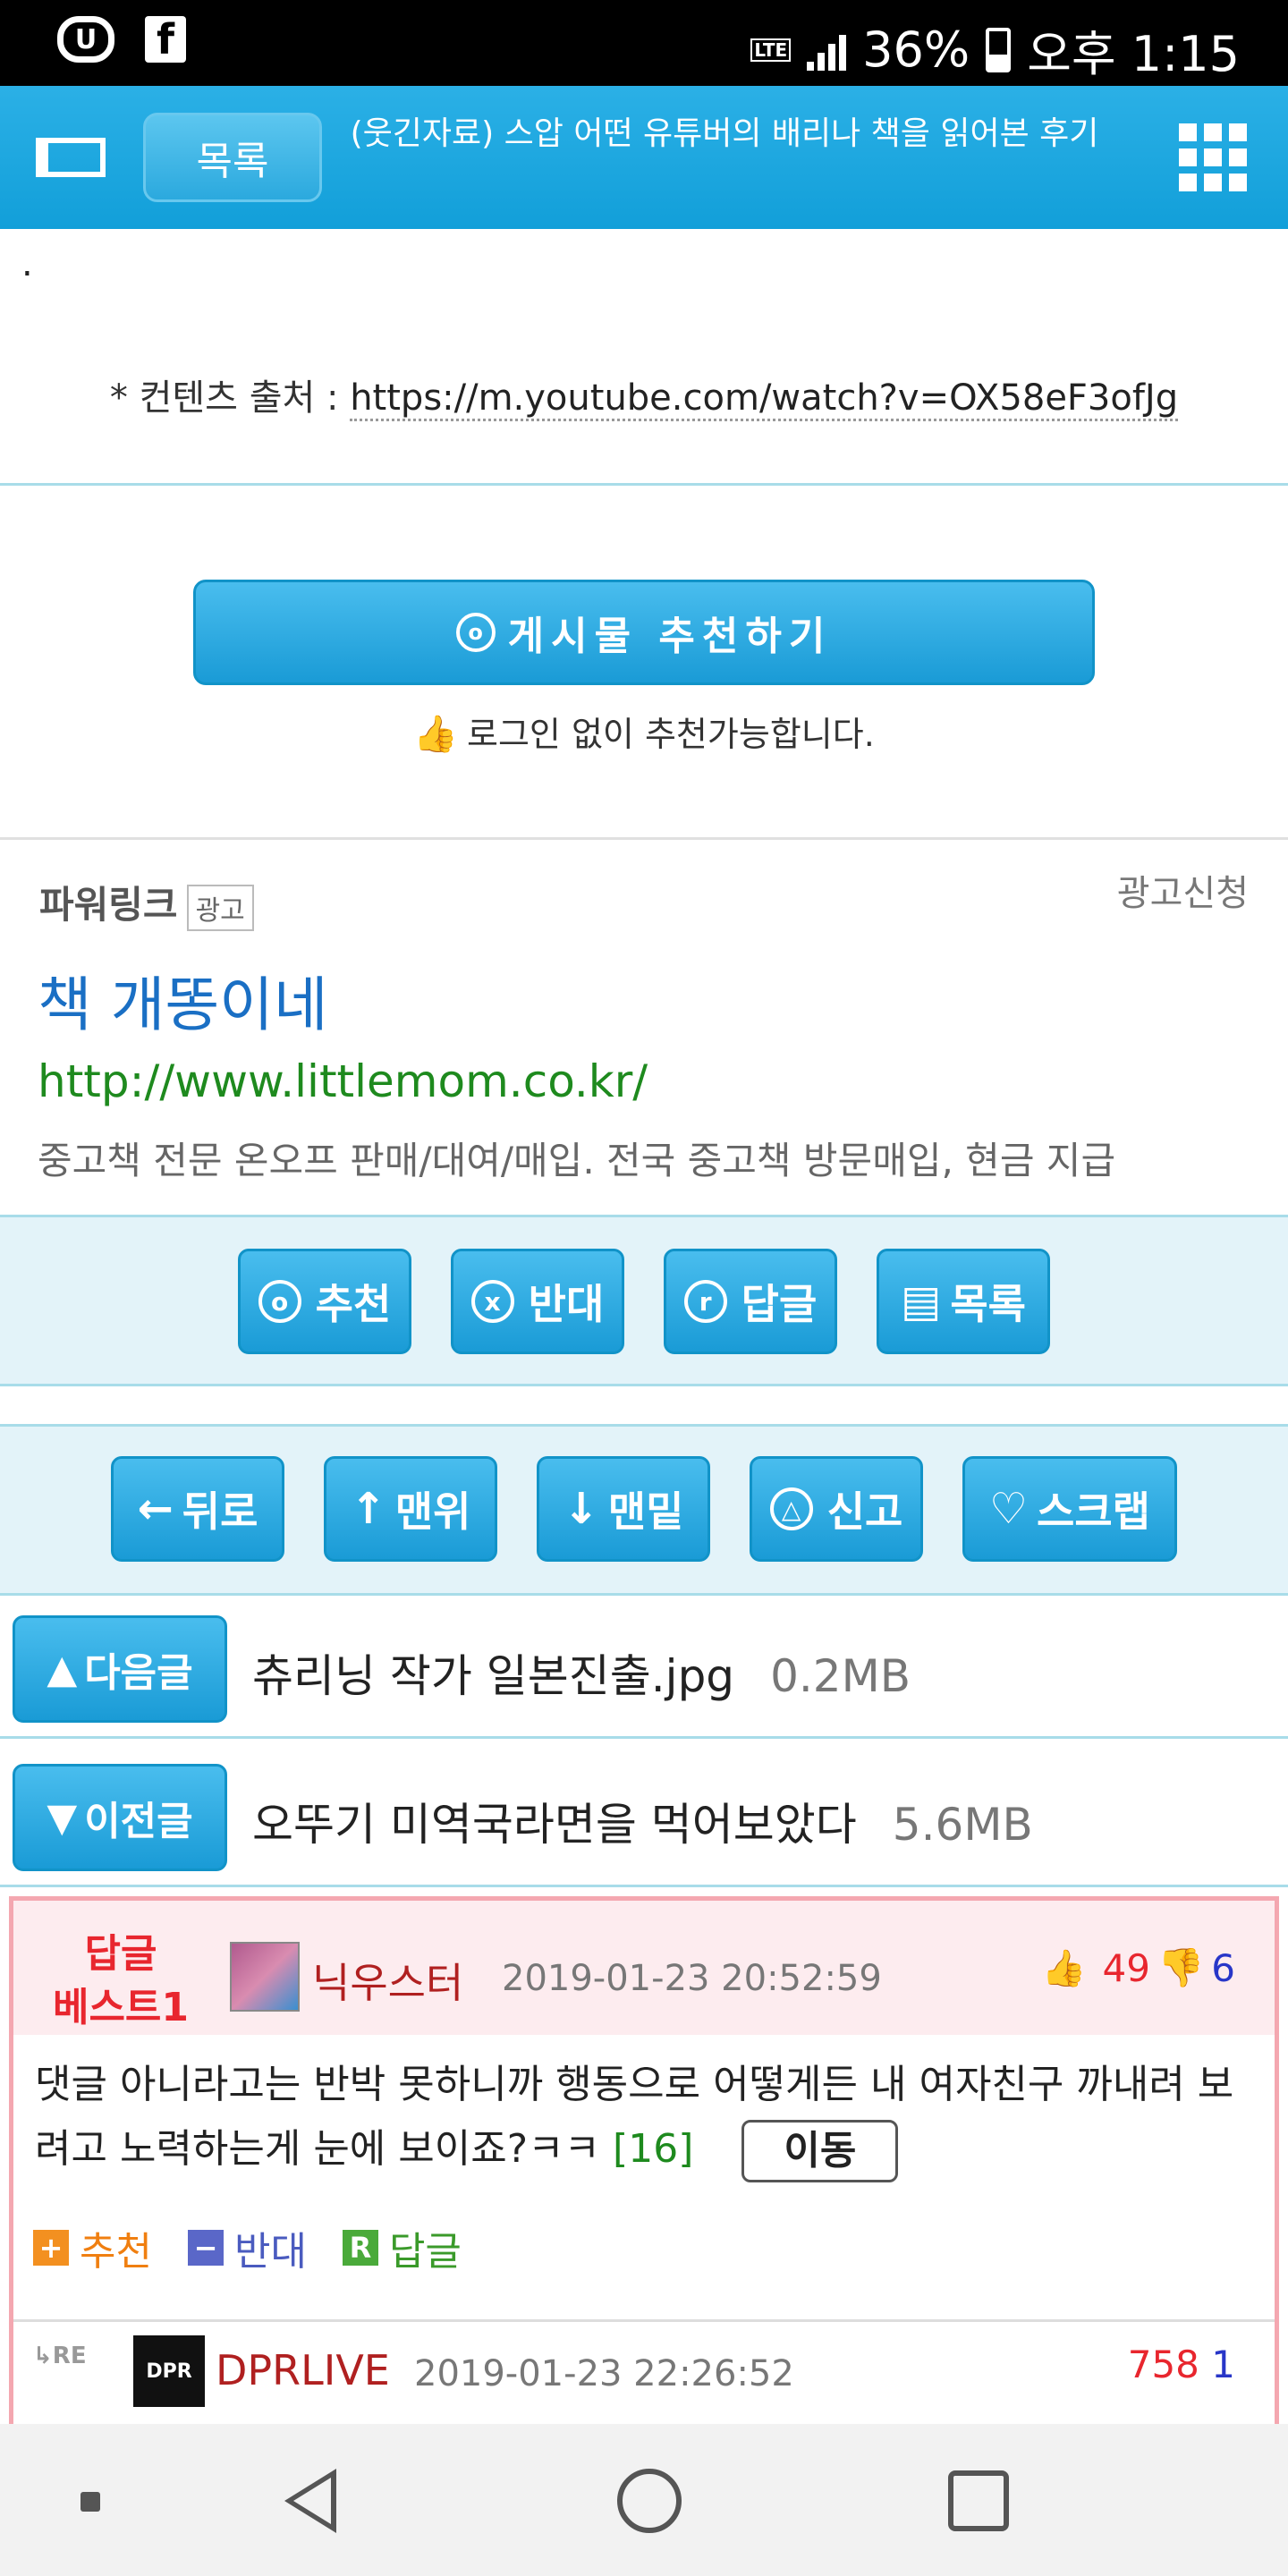 The height and width of the screenshot is (2576, 1288). What do you see at coordinates (604, 2373) in the screenshot?
I see `reply-date: 2019-01-23 22:26:52` at bounding box center [604, 2373].